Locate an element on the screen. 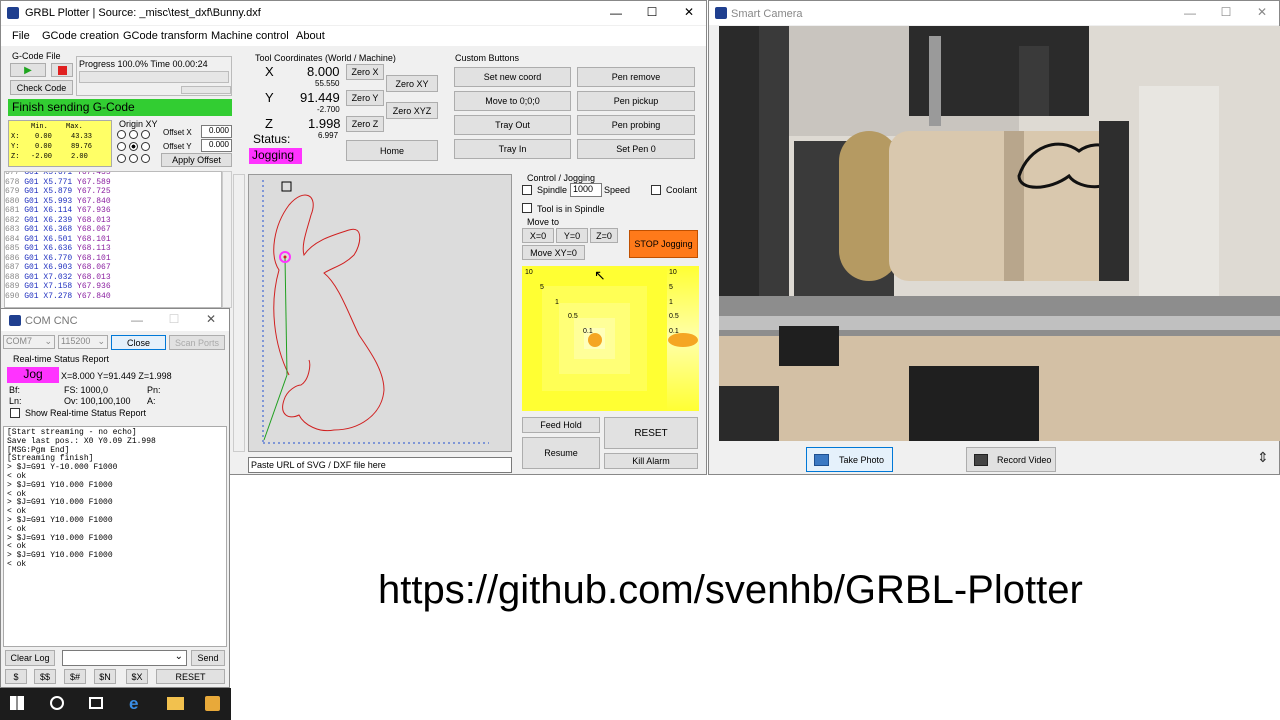  com-close-button: Close is located at coordinates (138, 342).